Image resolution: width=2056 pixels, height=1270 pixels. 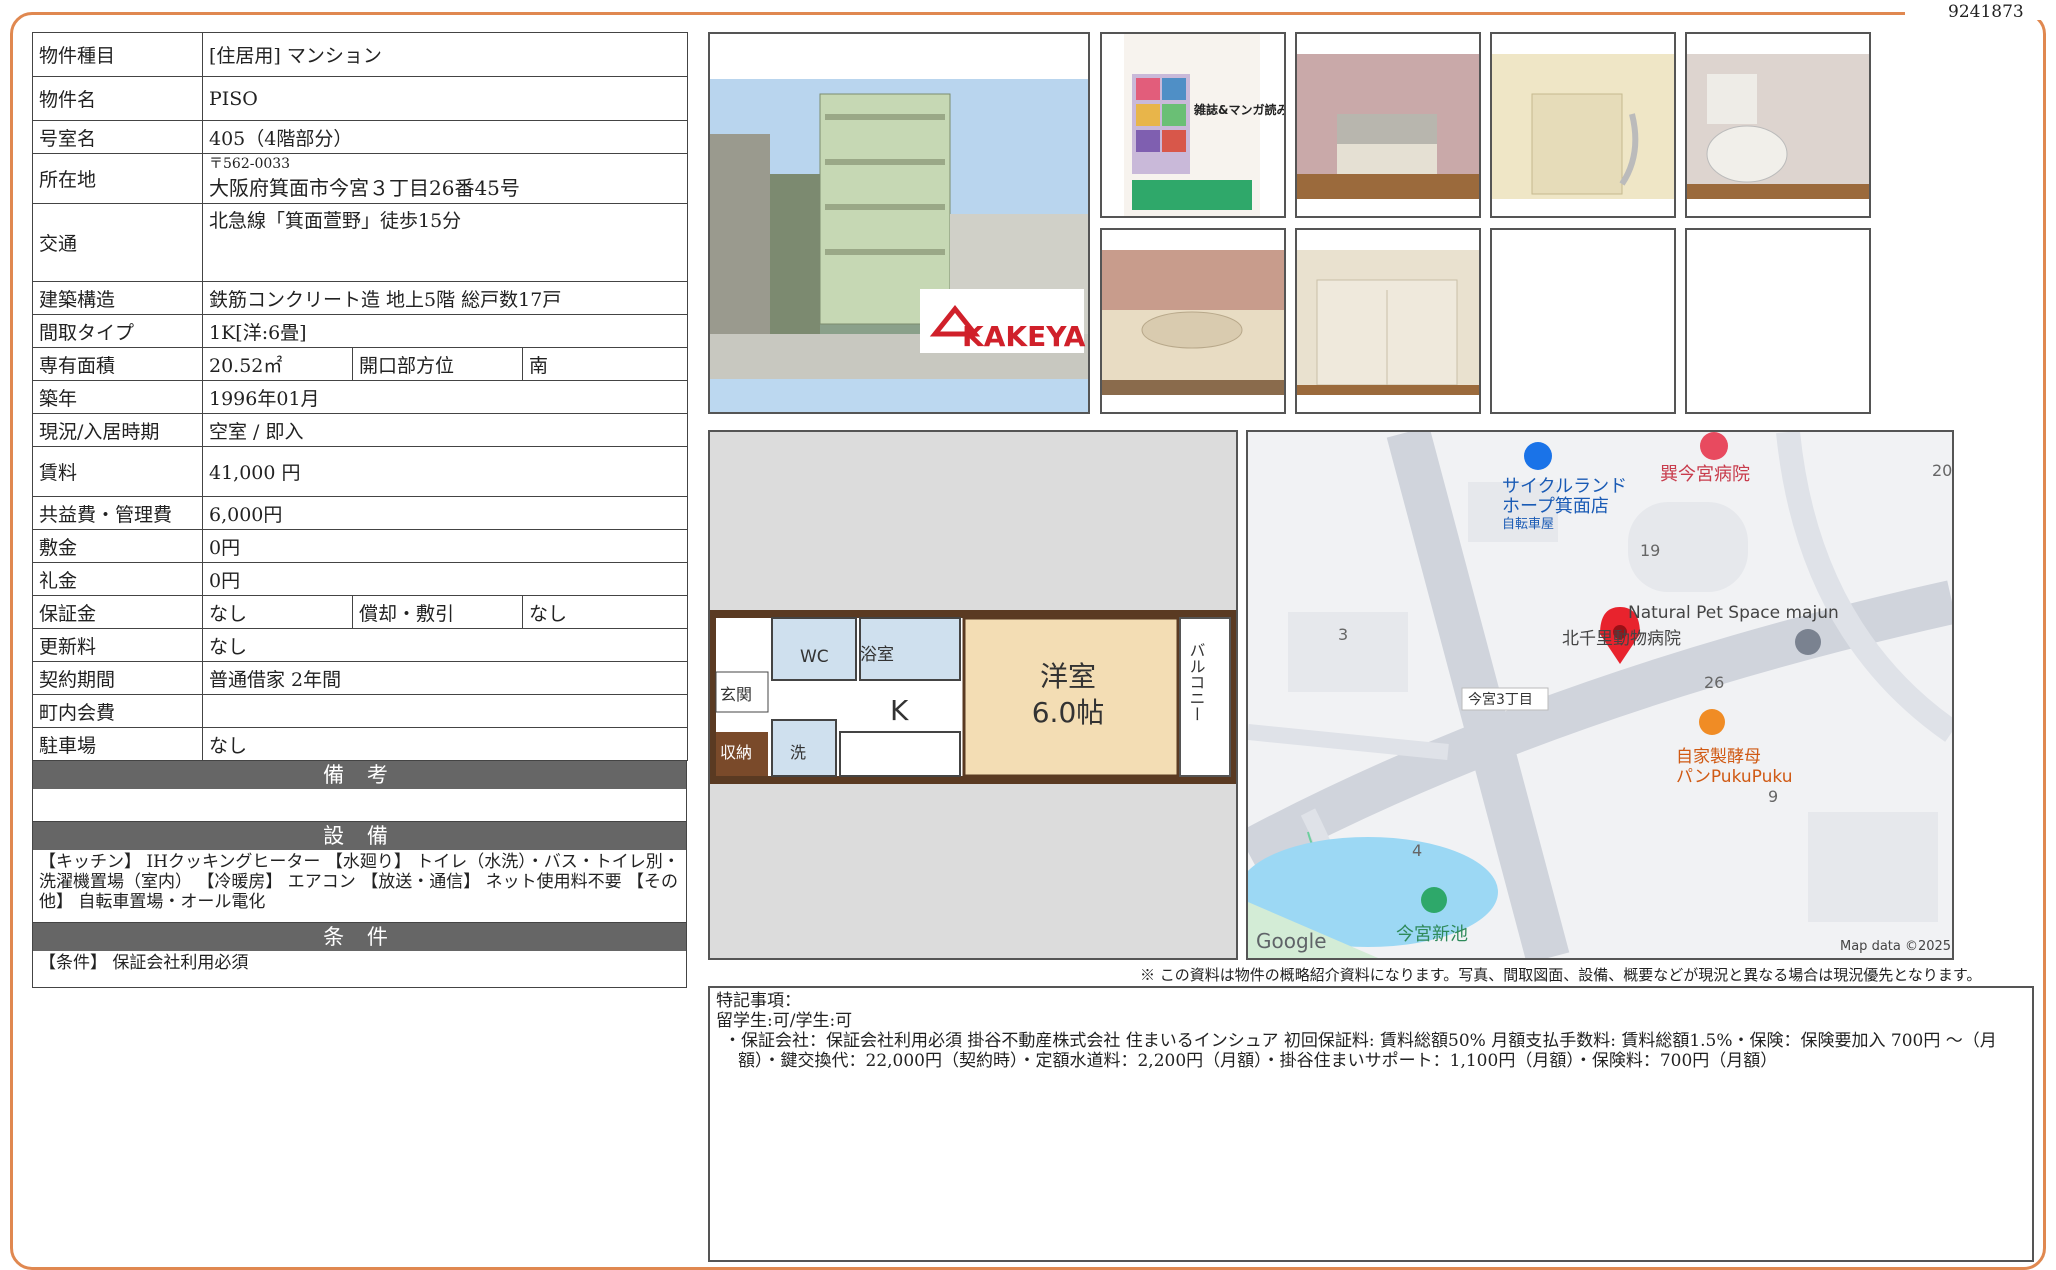 What do you see at coordinates (117, 98) in the screenshot?
I see `name-label: 物件名` at bounding box center [117, 98].